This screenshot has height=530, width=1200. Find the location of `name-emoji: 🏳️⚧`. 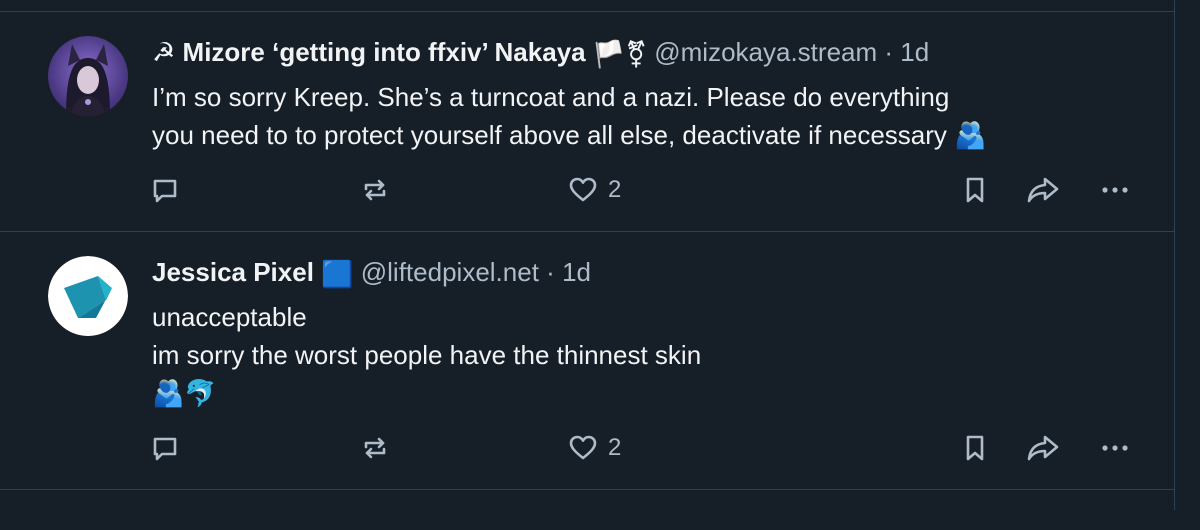

name-emoji: 🏳️⚧ is located at coordinates (620, 54).